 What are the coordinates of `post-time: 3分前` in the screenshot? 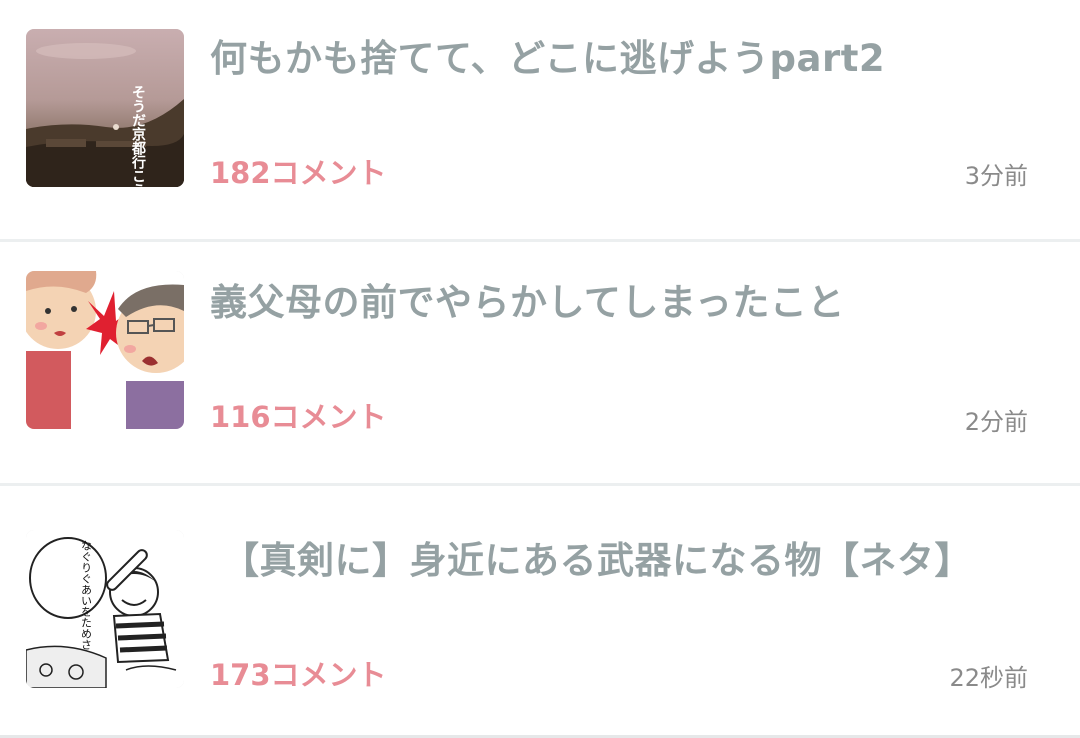 It's located at (996, 176).